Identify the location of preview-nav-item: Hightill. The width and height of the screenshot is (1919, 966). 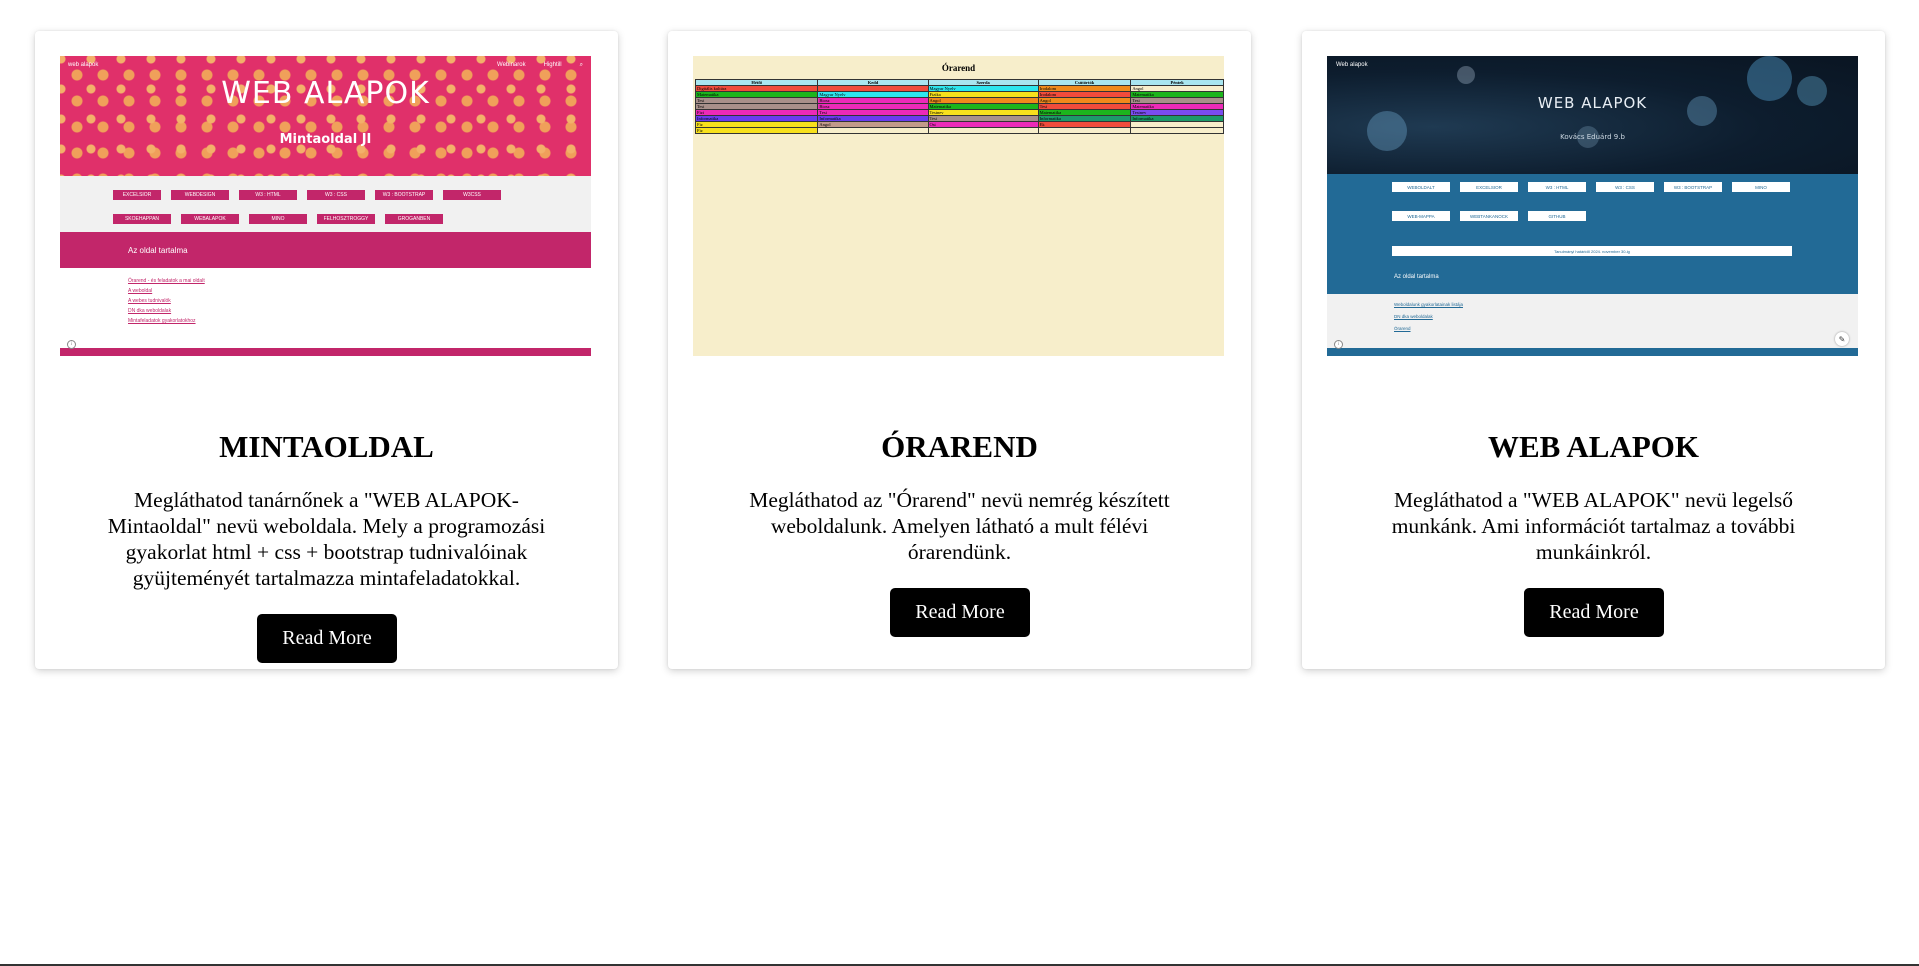
(552, 65).